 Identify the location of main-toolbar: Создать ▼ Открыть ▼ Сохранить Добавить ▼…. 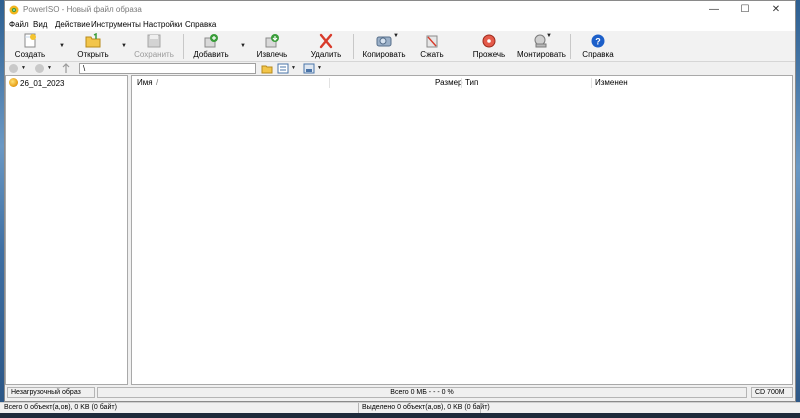
(400, 46).